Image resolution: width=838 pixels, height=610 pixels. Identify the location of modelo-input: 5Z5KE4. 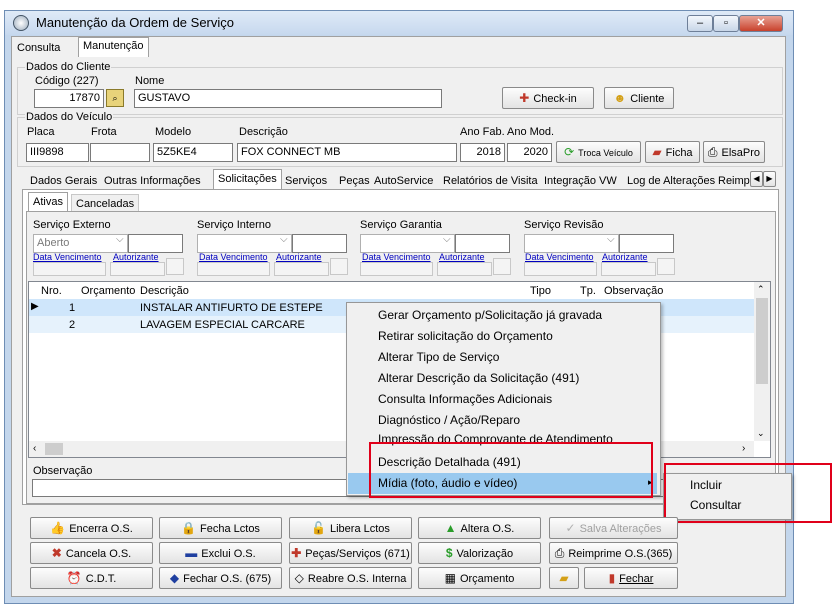
(193, 152).